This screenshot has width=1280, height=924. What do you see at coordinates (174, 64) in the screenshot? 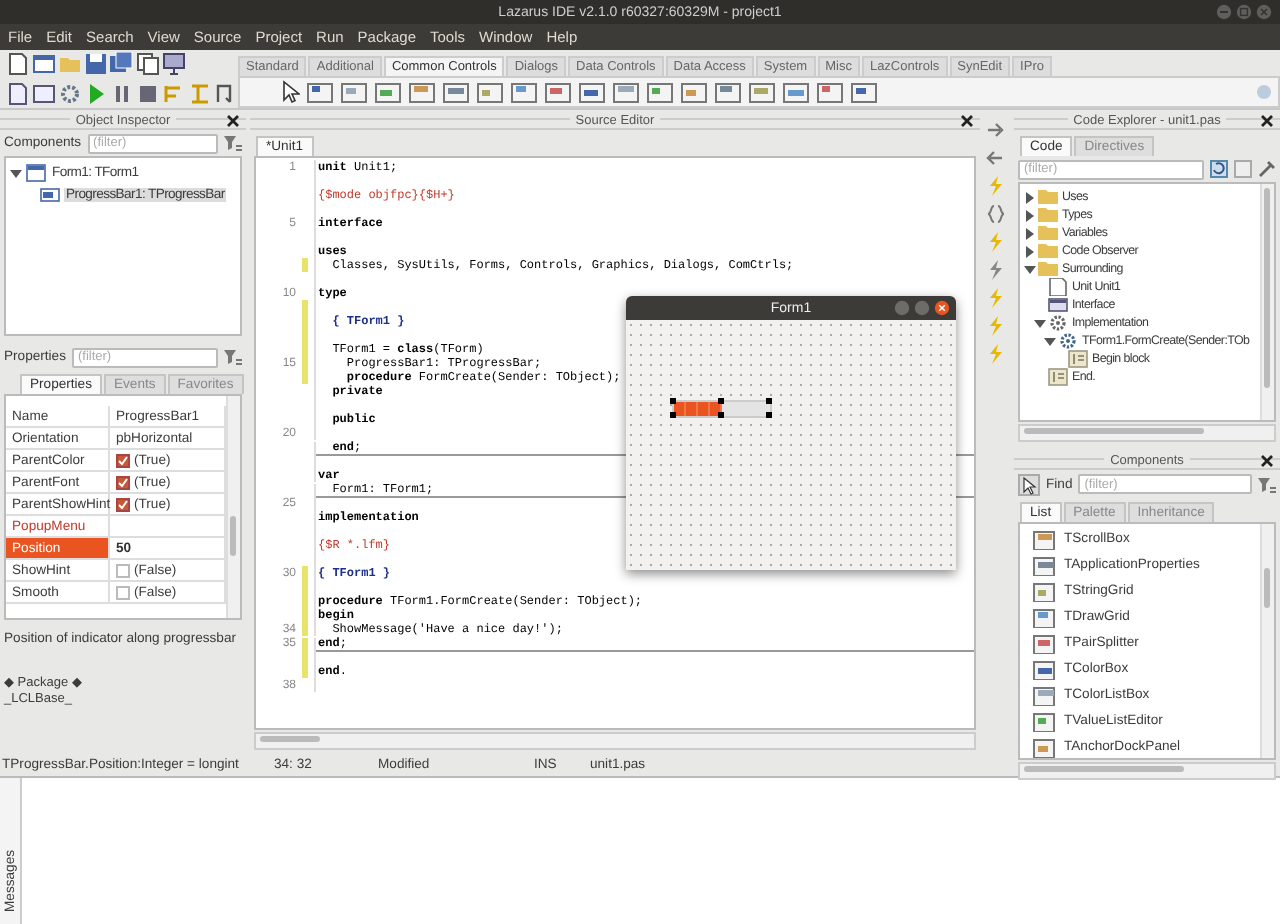
I see `monitor-icon` at bounding box center [174, 64].